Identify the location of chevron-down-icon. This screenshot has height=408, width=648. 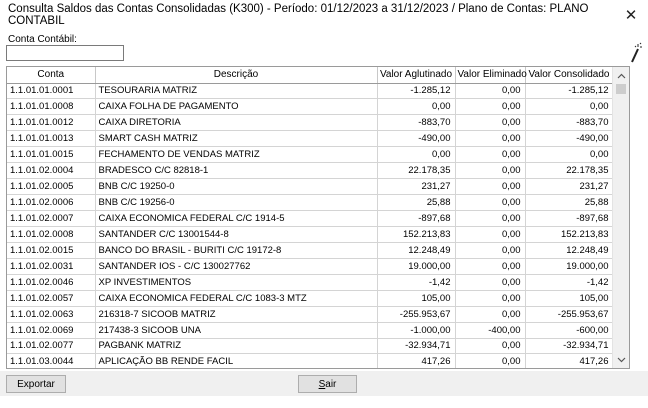
(621, 359).